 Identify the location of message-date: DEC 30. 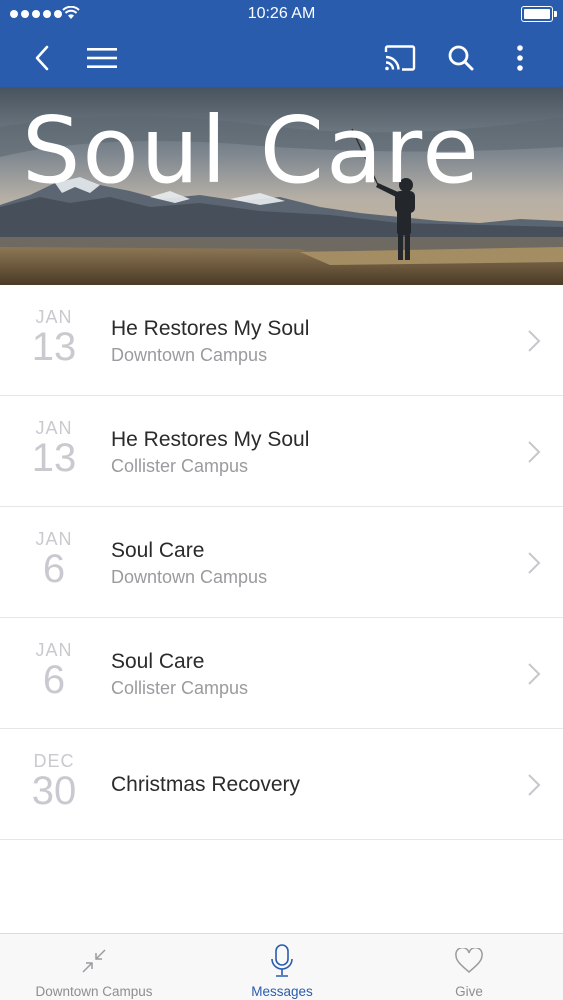
(54, 782).